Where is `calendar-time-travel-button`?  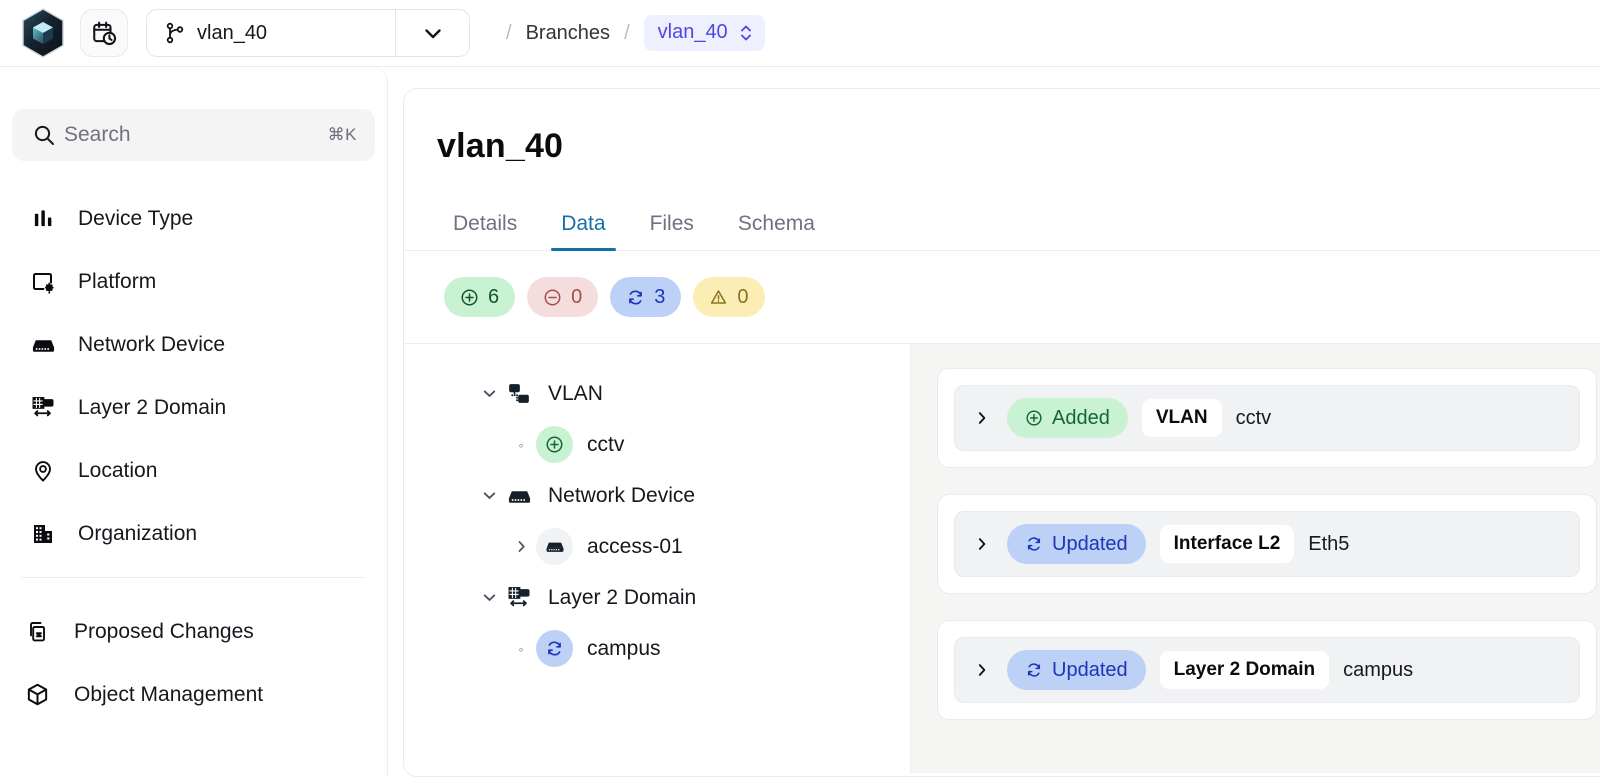 calendar-time-travel-button is located at coordinates (104, 33).